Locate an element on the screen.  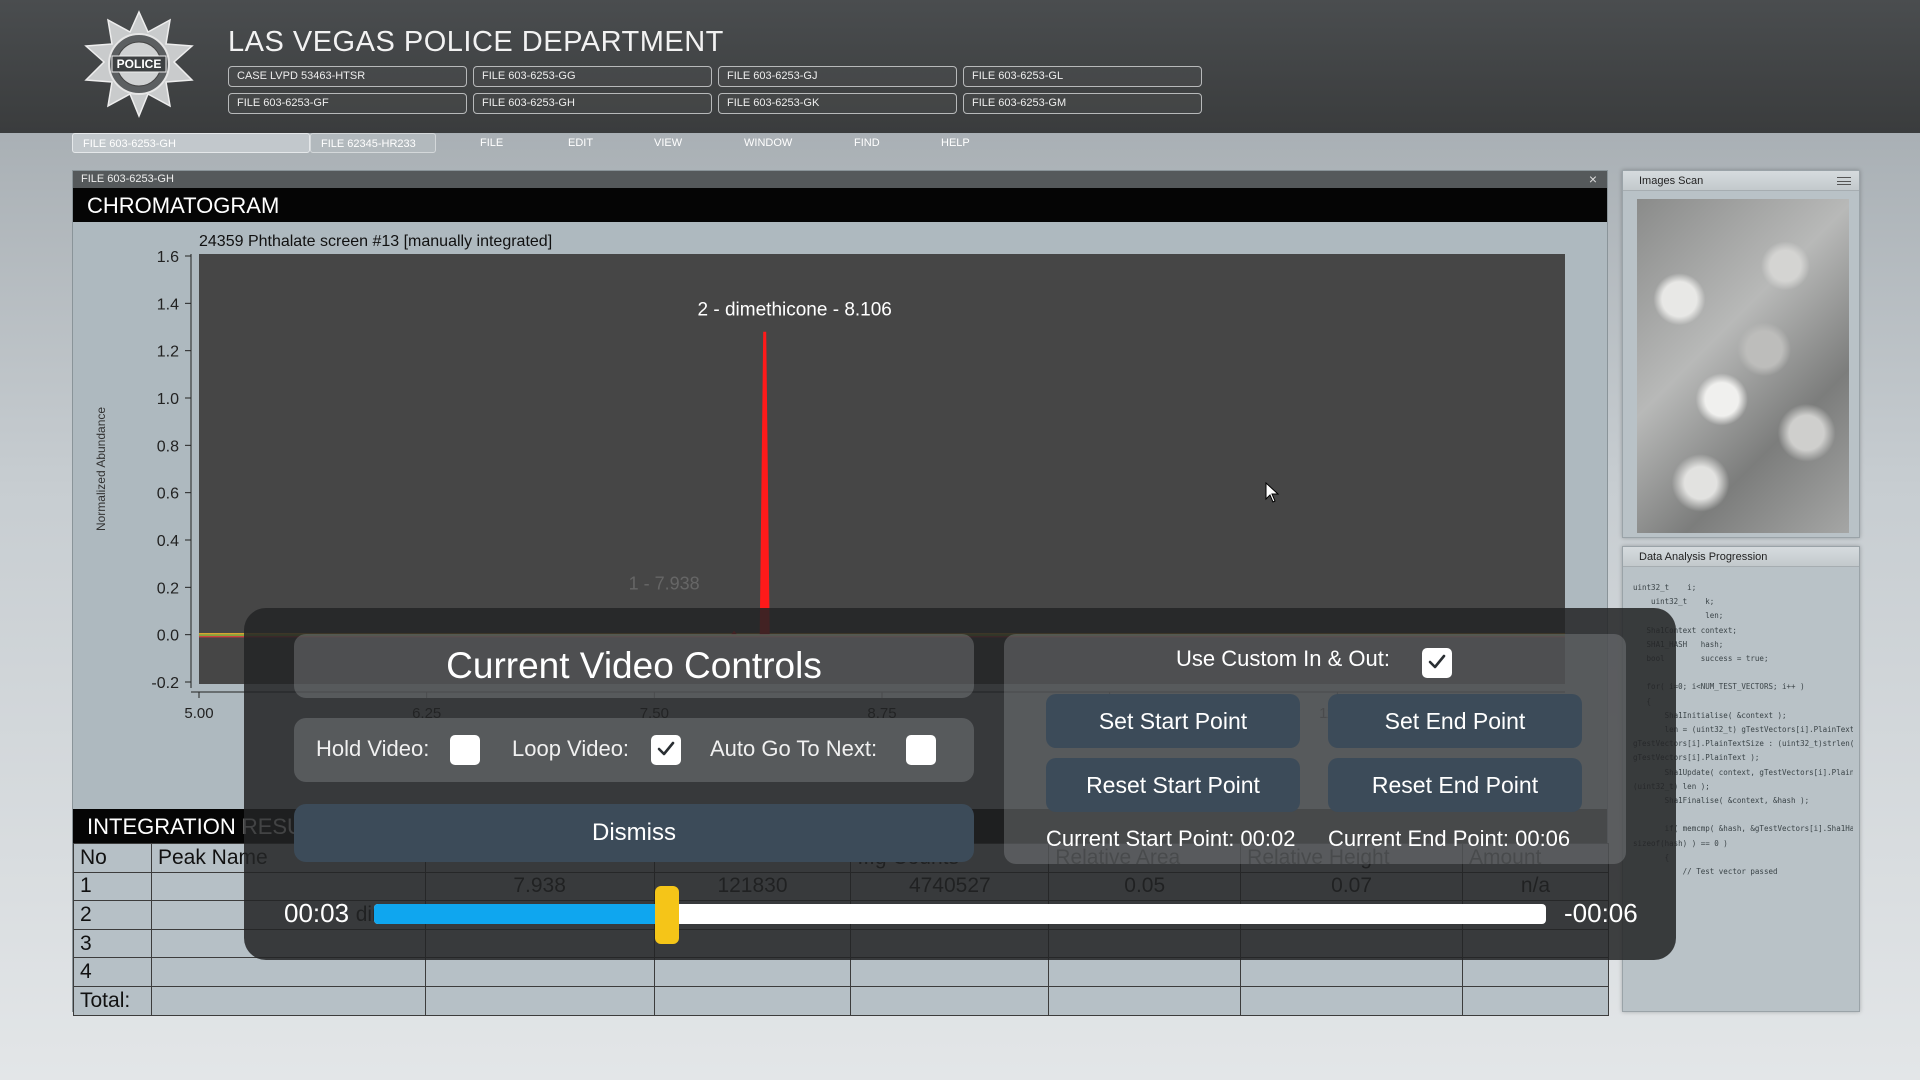
loop-video-label: Loop Video: is located at coordinates (571, 748).